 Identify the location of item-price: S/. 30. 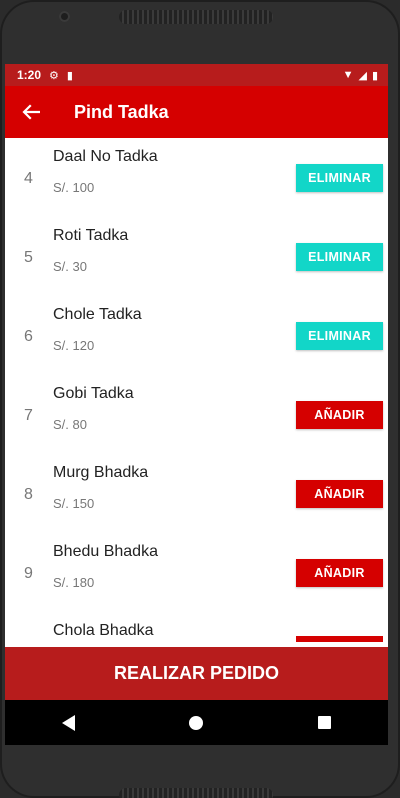
(70, 266).